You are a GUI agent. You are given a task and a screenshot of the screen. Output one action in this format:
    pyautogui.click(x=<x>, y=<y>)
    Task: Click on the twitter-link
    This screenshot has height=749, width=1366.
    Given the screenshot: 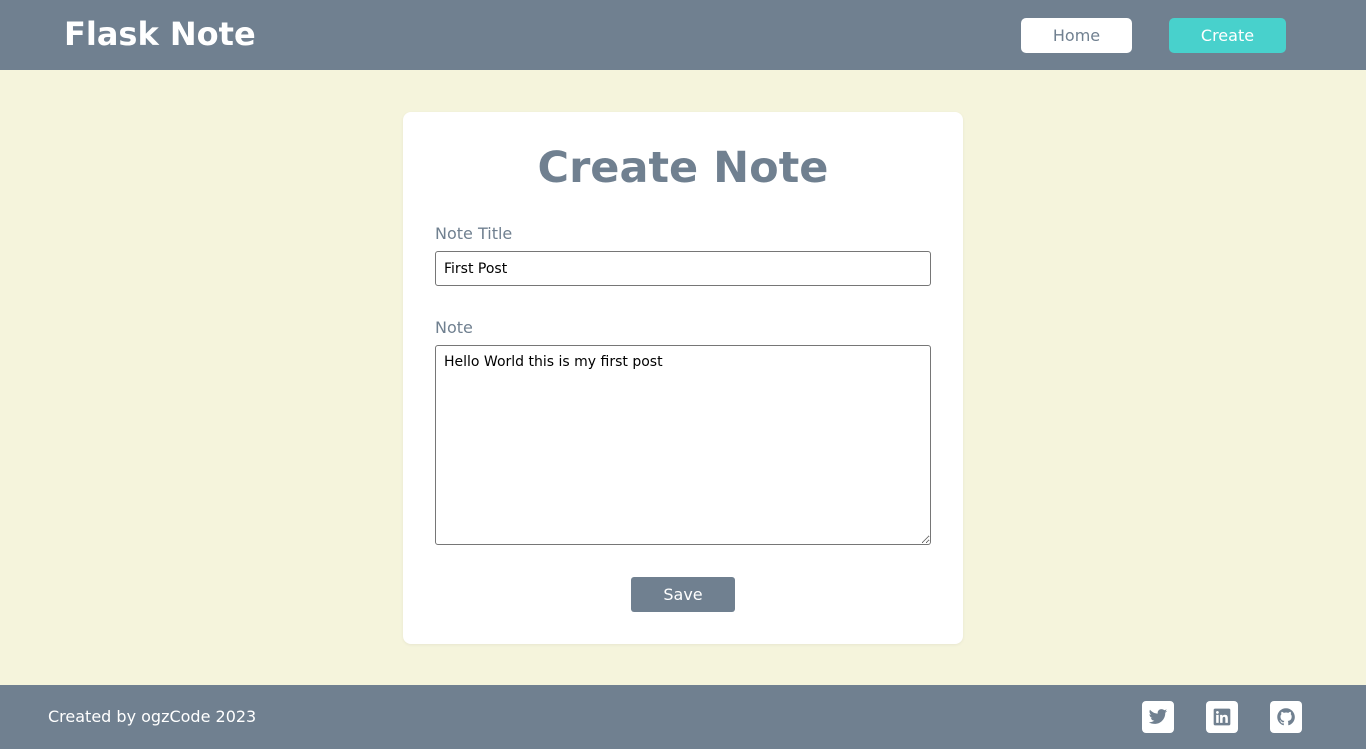 What is the action you would take?
    pyautogui.click(x=1158, y=717)
    